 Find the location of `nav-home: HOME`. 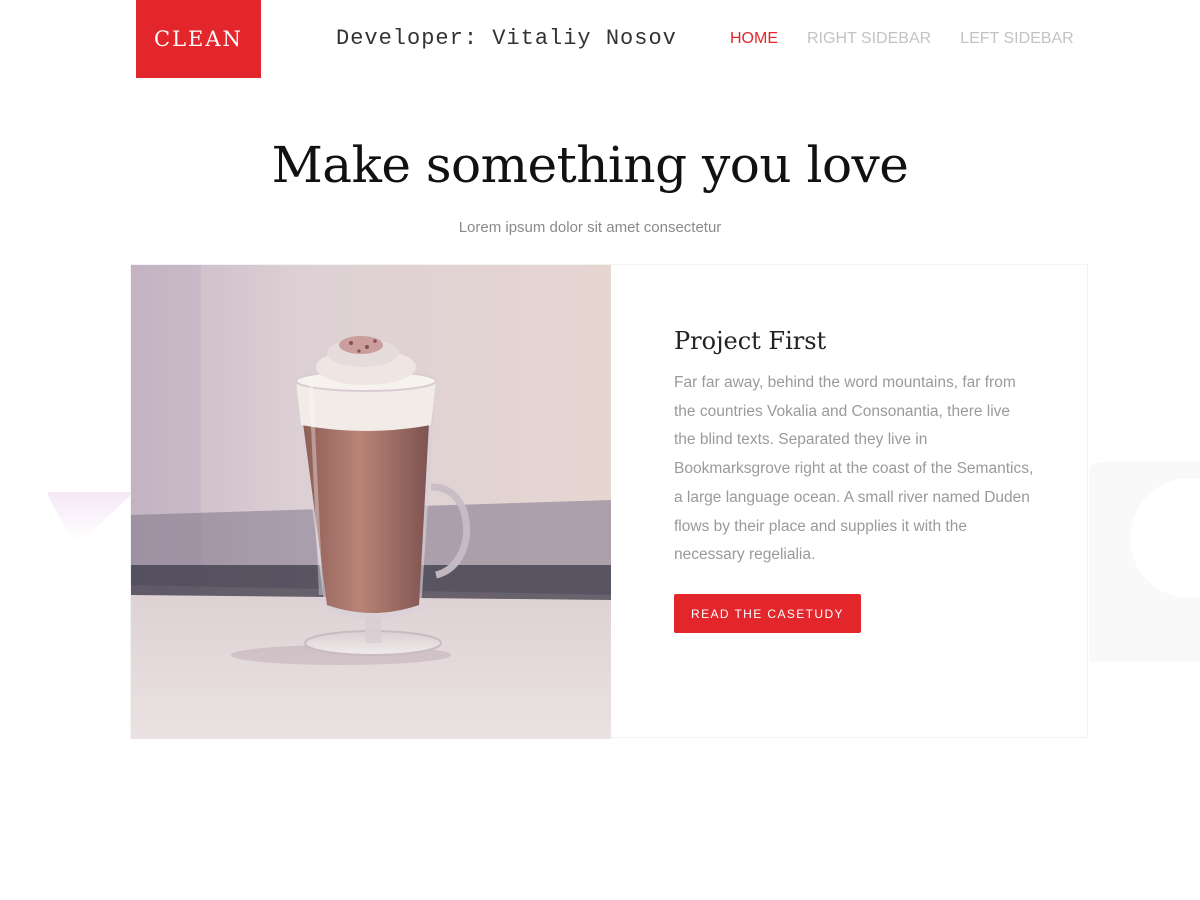

nav-home: HOME is located at coordinates (754, 39).